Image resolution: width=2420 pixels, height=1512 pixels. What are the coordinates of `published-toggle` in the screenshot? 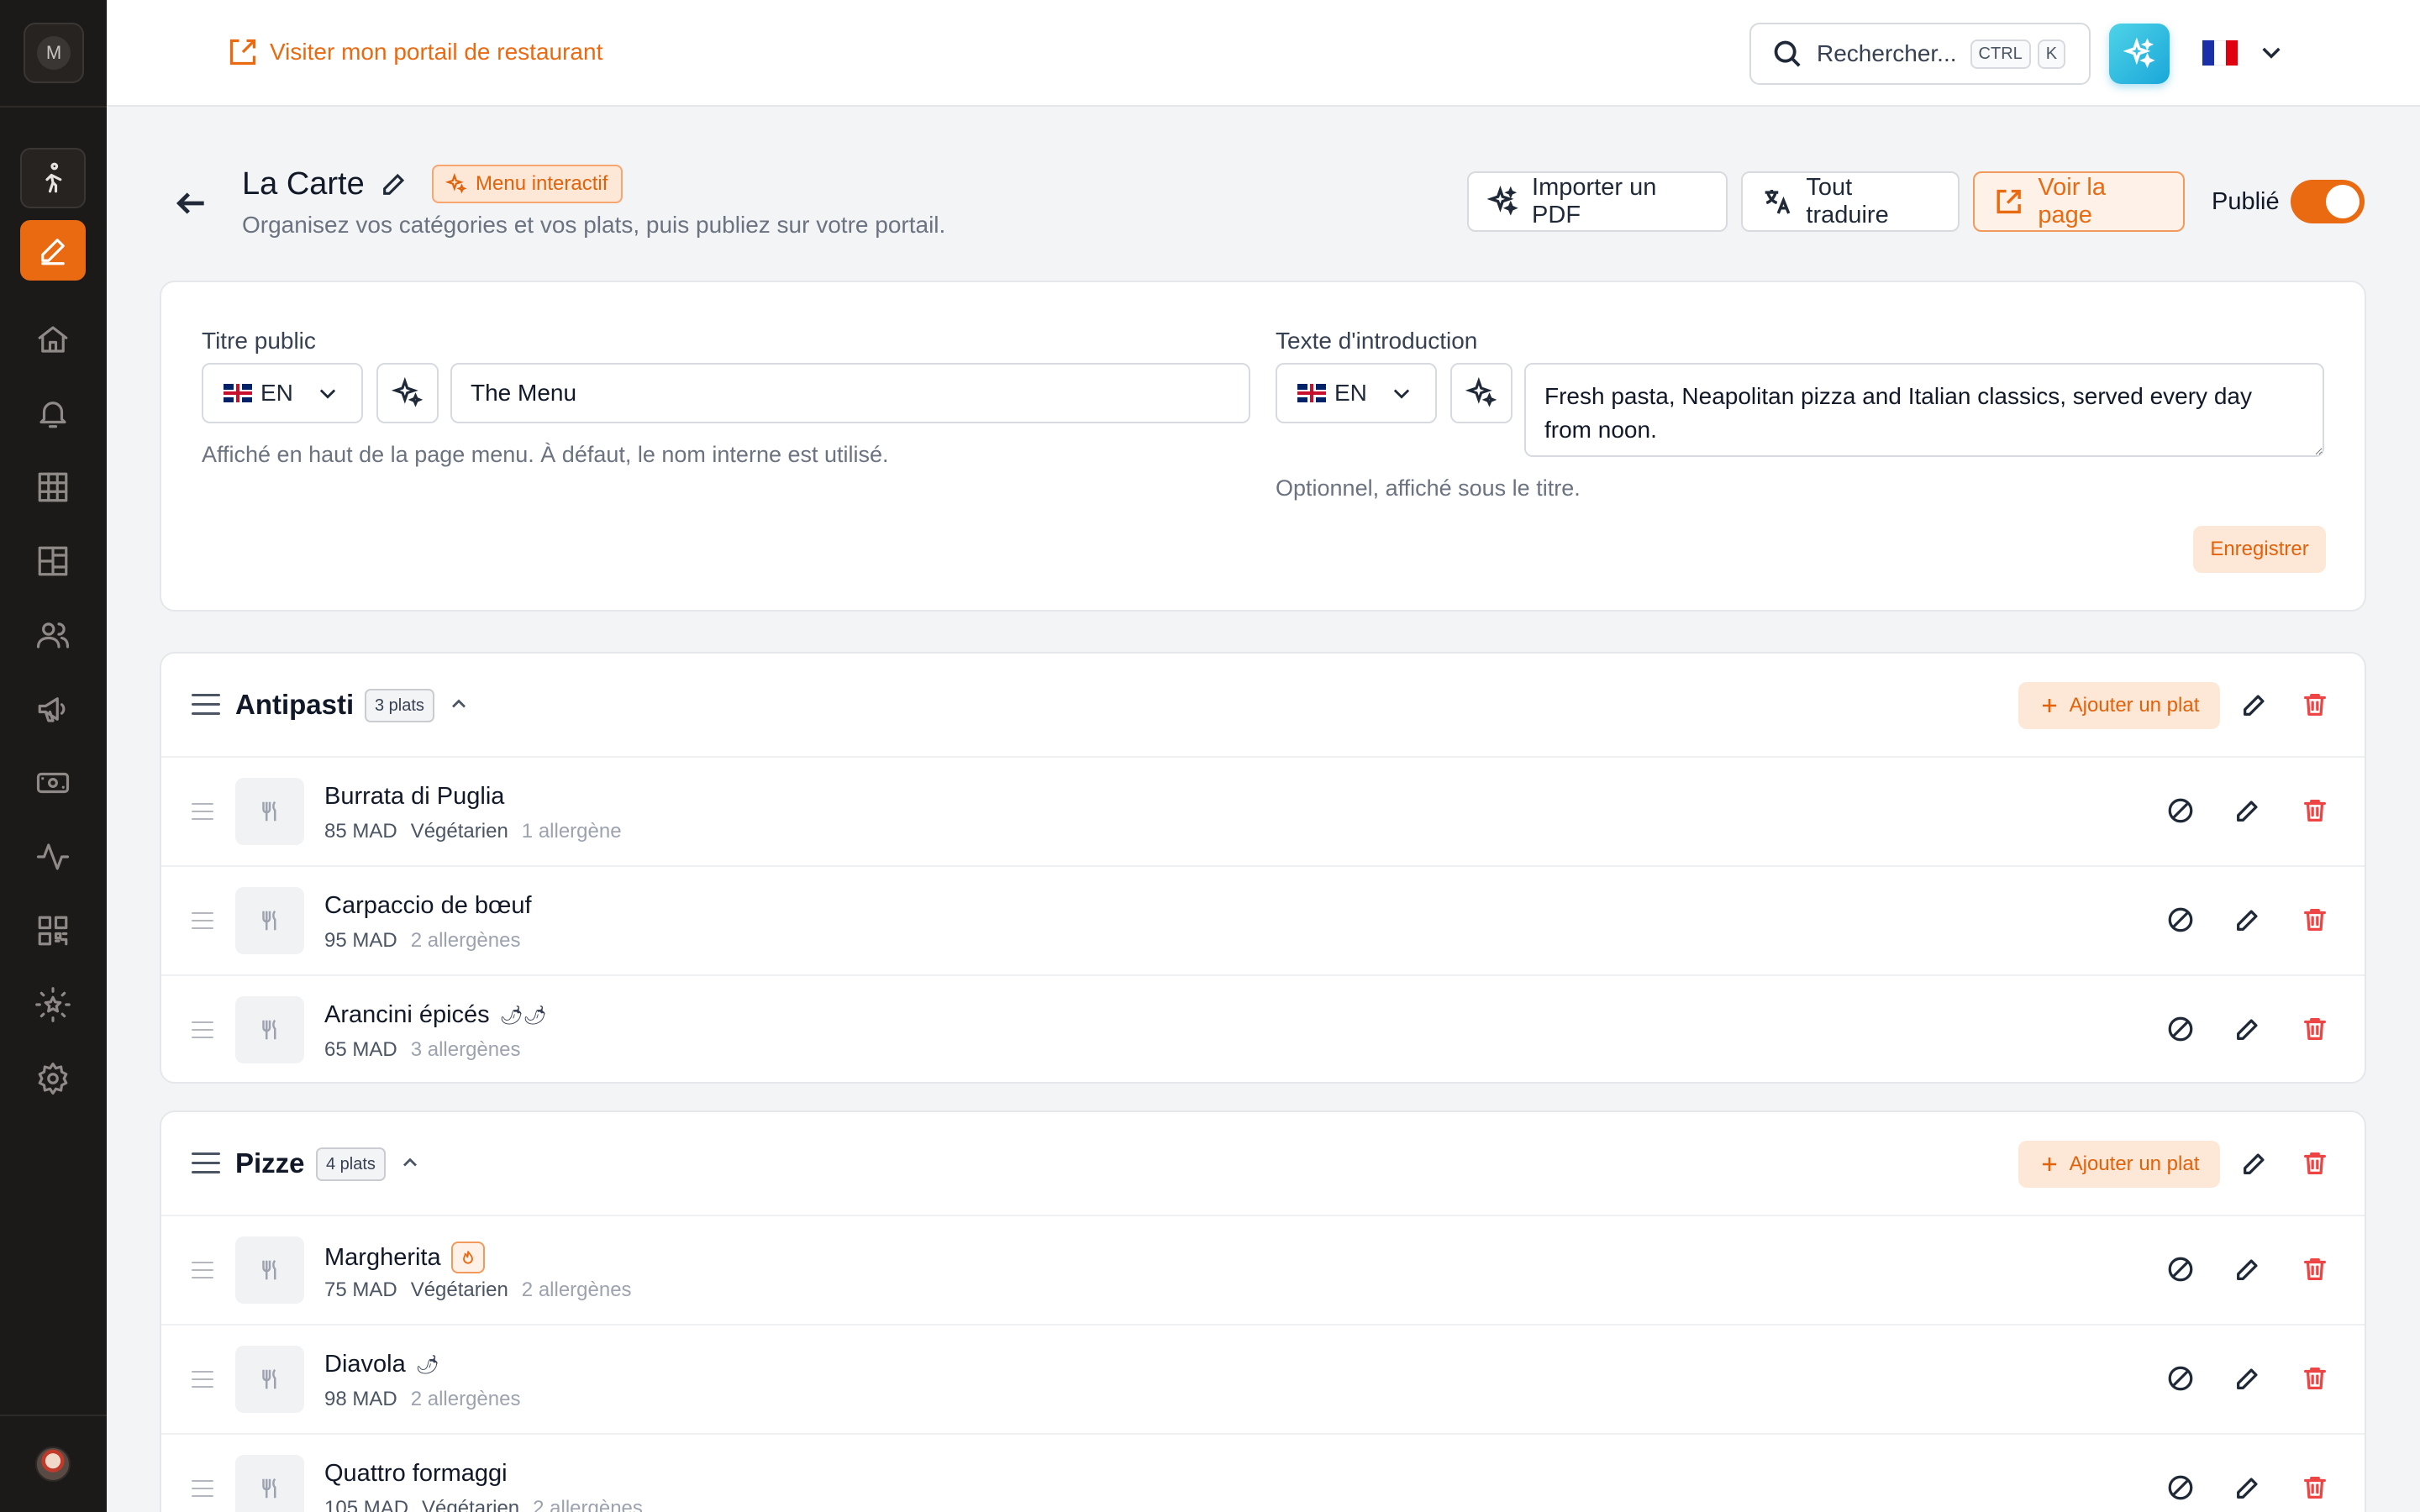 It's located at (2328, 201).